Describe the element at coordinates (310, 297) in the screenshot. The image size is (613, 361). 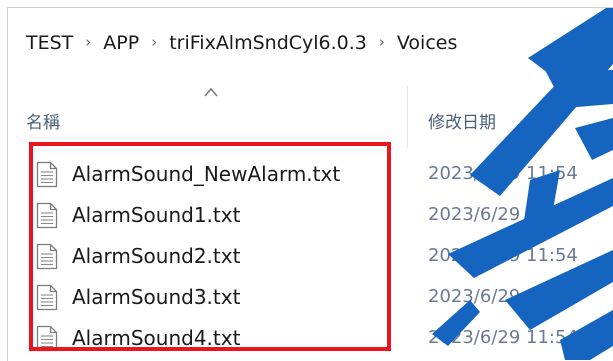
I see `file-row: AlarmSound3.txt 2023/6/29 11:54` at that location.